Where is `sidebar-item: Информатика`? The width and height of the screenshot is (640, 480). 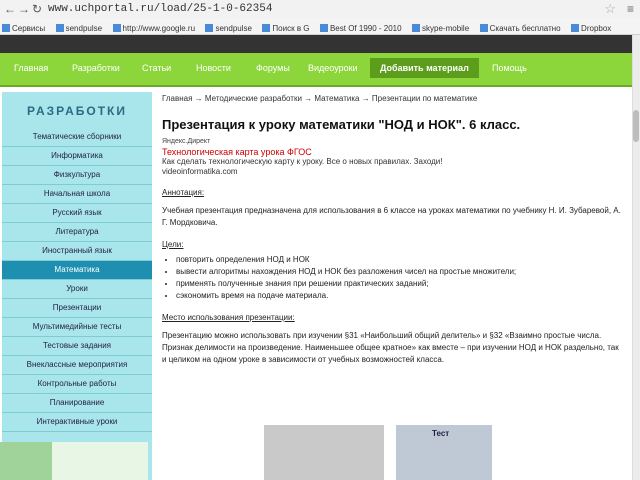
sidebar-item: Информатика is located at coordinates (77, 156).